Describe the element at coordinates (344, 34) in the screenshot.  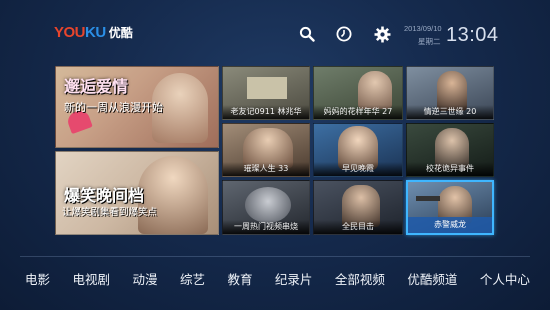
I see `clock-icon` at that location.